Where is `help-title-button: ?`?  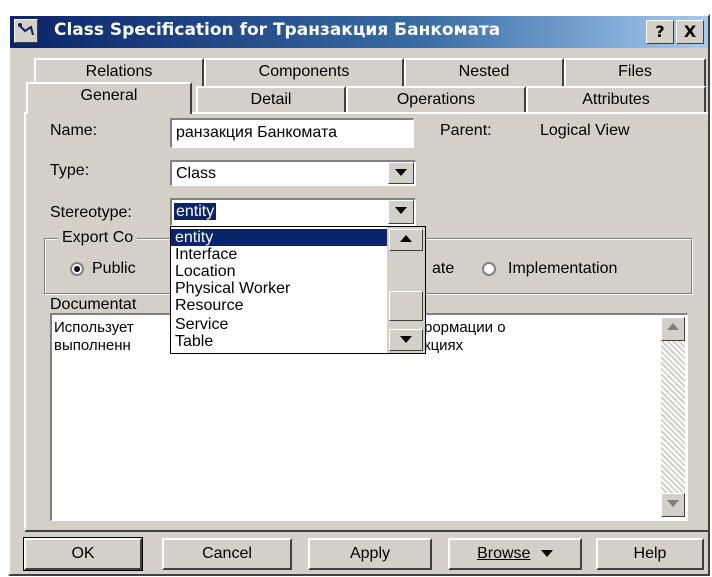
help-title-button: ? is located at coordinates (660, 32).